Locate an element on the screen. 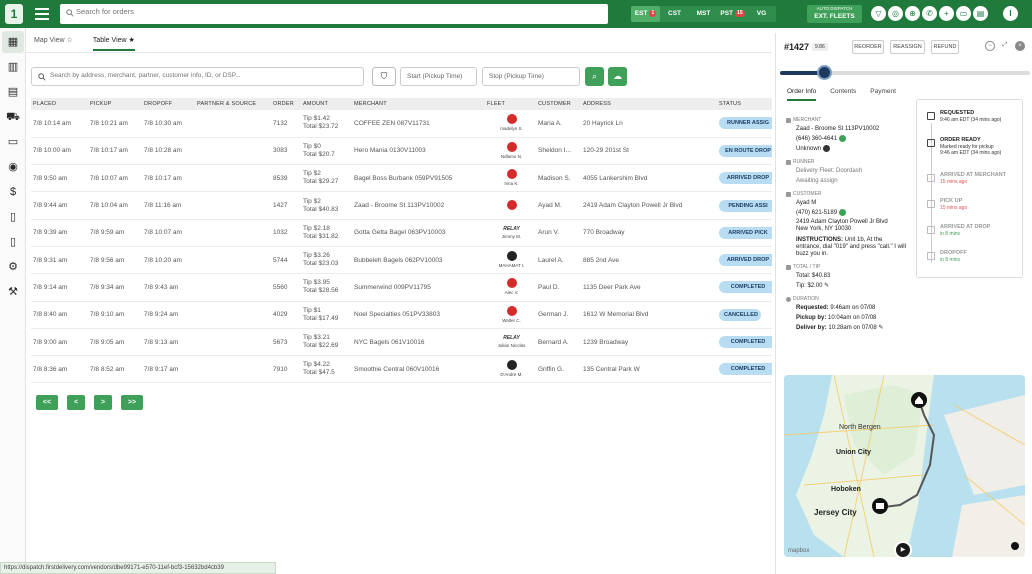 The width and height of the screenshot is (1032, 574). deliver-time: 10:28am on 07/08 is located at coordinates (852, 328).